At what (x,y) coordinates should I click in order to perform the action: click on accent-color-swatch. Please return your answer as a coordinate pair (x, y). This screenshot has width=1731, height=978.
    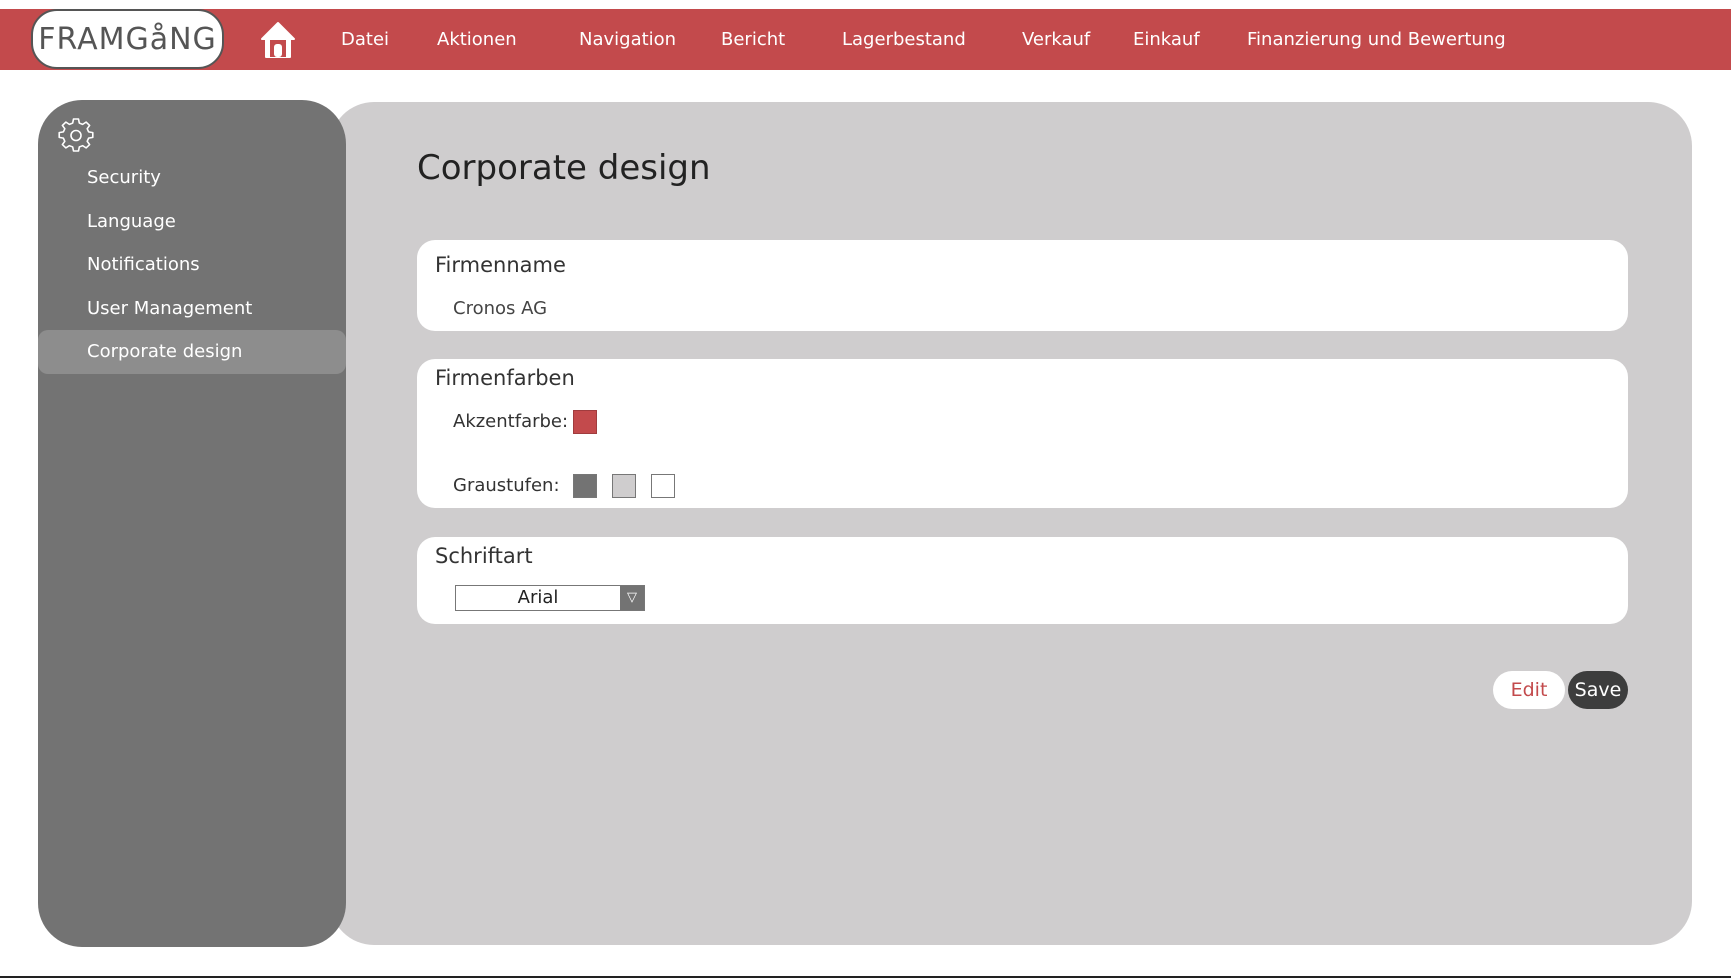
    Looking at the image, I should click on (585, 422).